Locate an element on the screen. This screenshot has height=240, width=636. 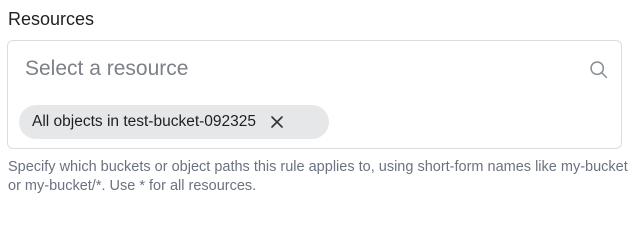
chip-label: All objects in test-bucket-092325 is located at coordinates (144, 121).